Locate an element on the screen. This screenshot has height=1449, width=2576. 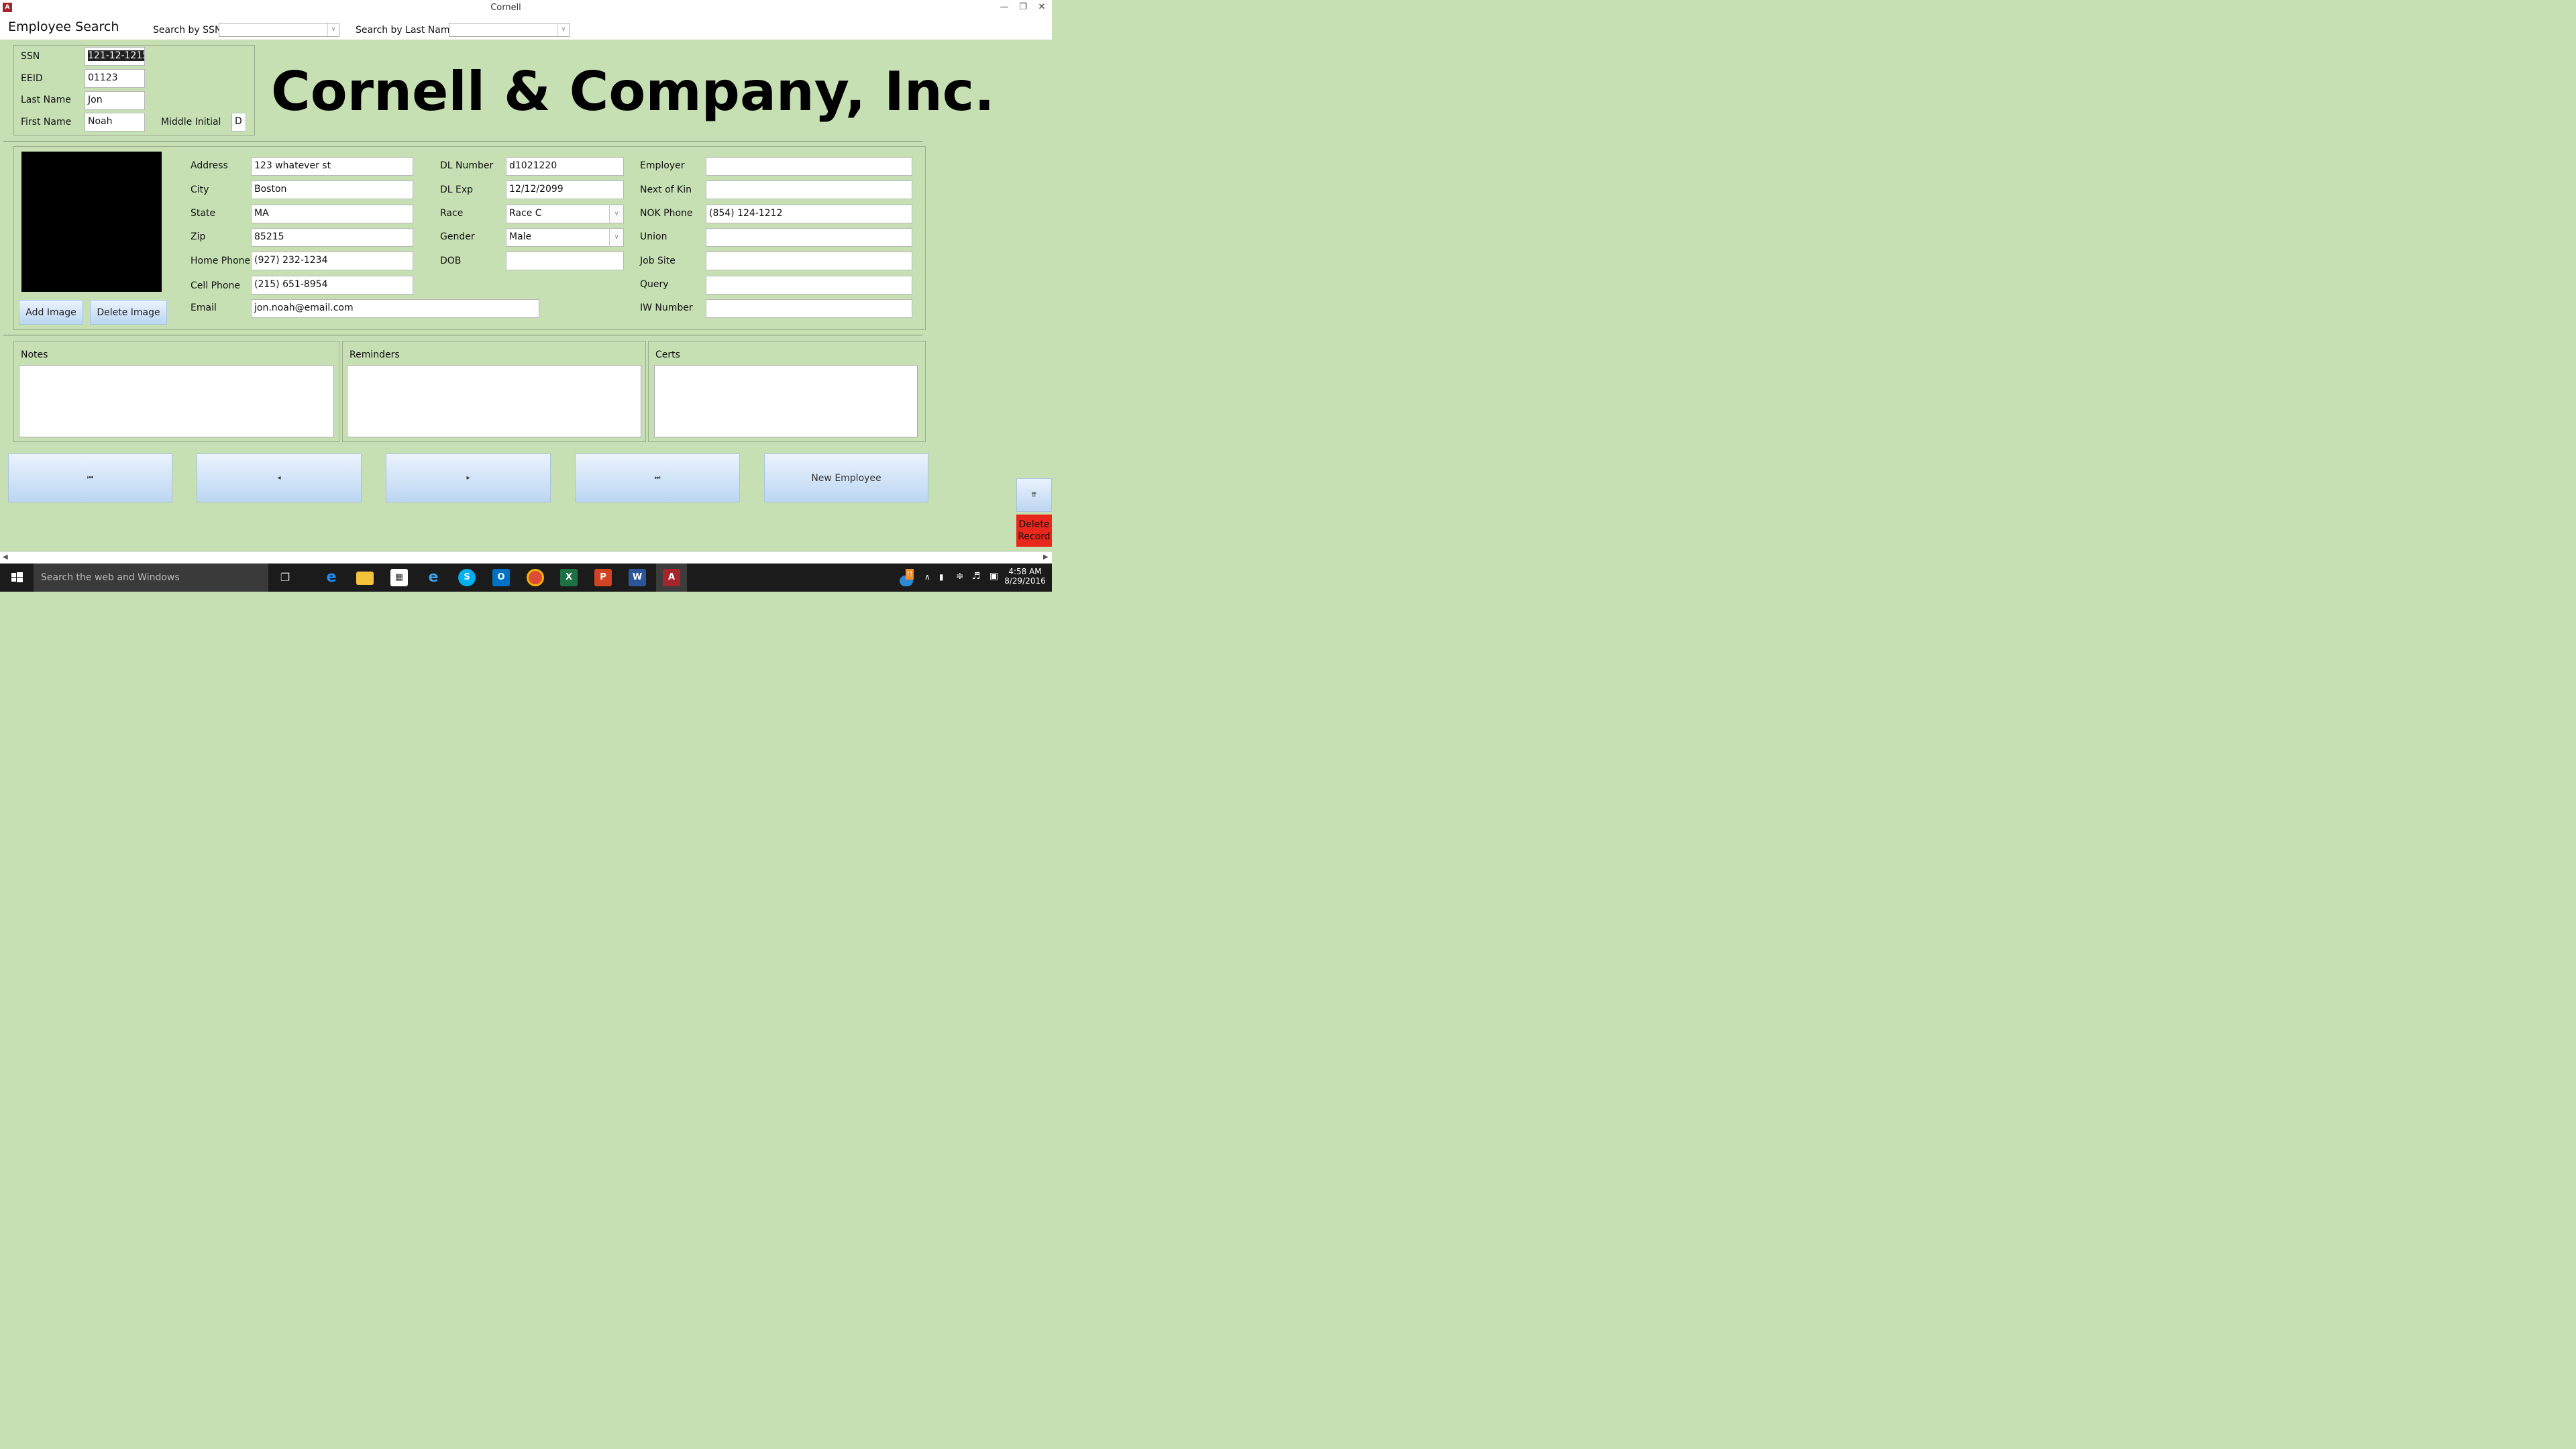
last-record-button: ⏭ is located at coordinates (657, 477).